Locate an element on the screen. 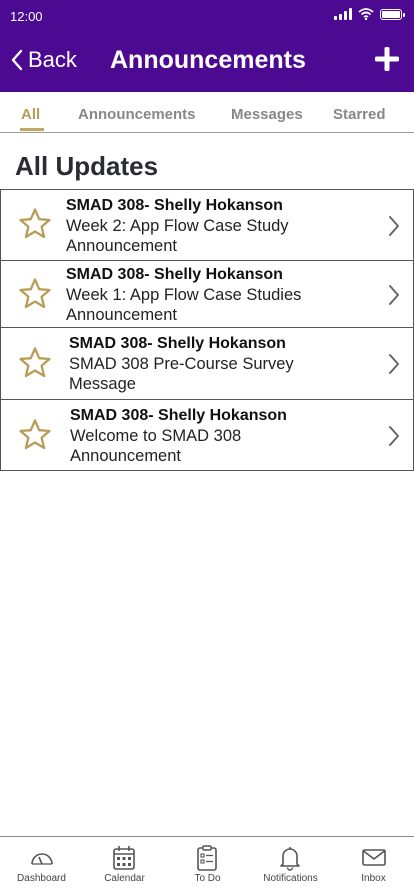 This screenshot has width=414, height=896. tabbar-notifications: Notifications is located at coordinates (290, 866).